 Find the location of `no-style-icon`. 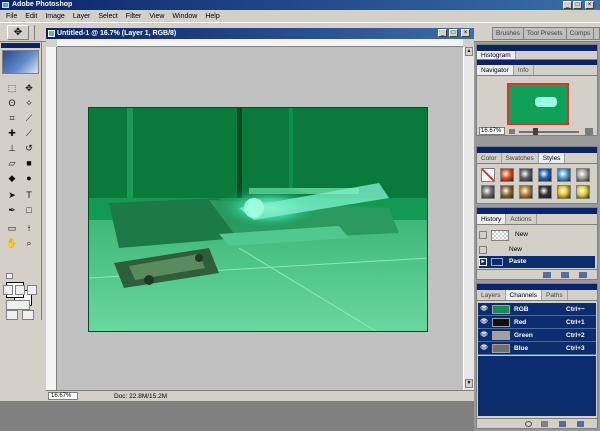

no-style-icon is located at coordinates (488, 175).